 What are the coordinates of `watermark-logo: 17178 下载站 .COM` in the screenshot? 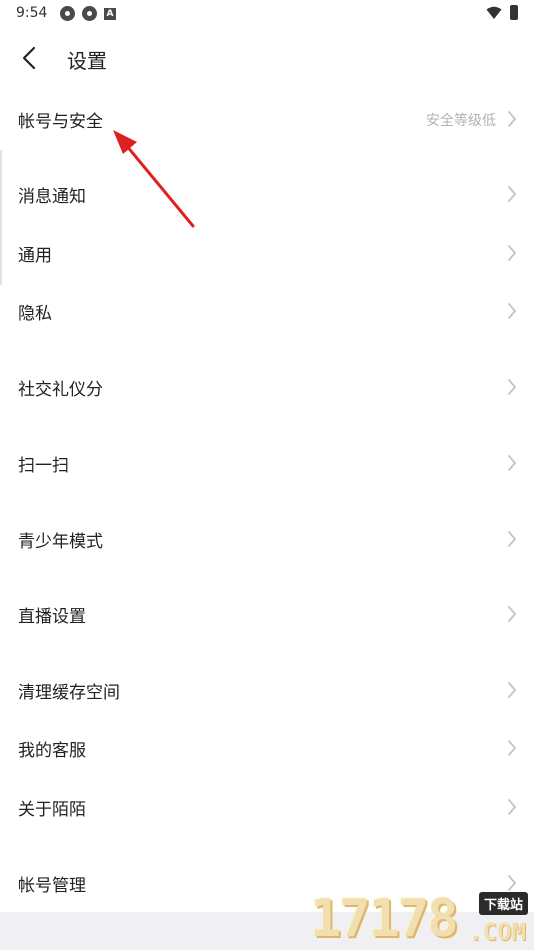 It's located at (422, 919).